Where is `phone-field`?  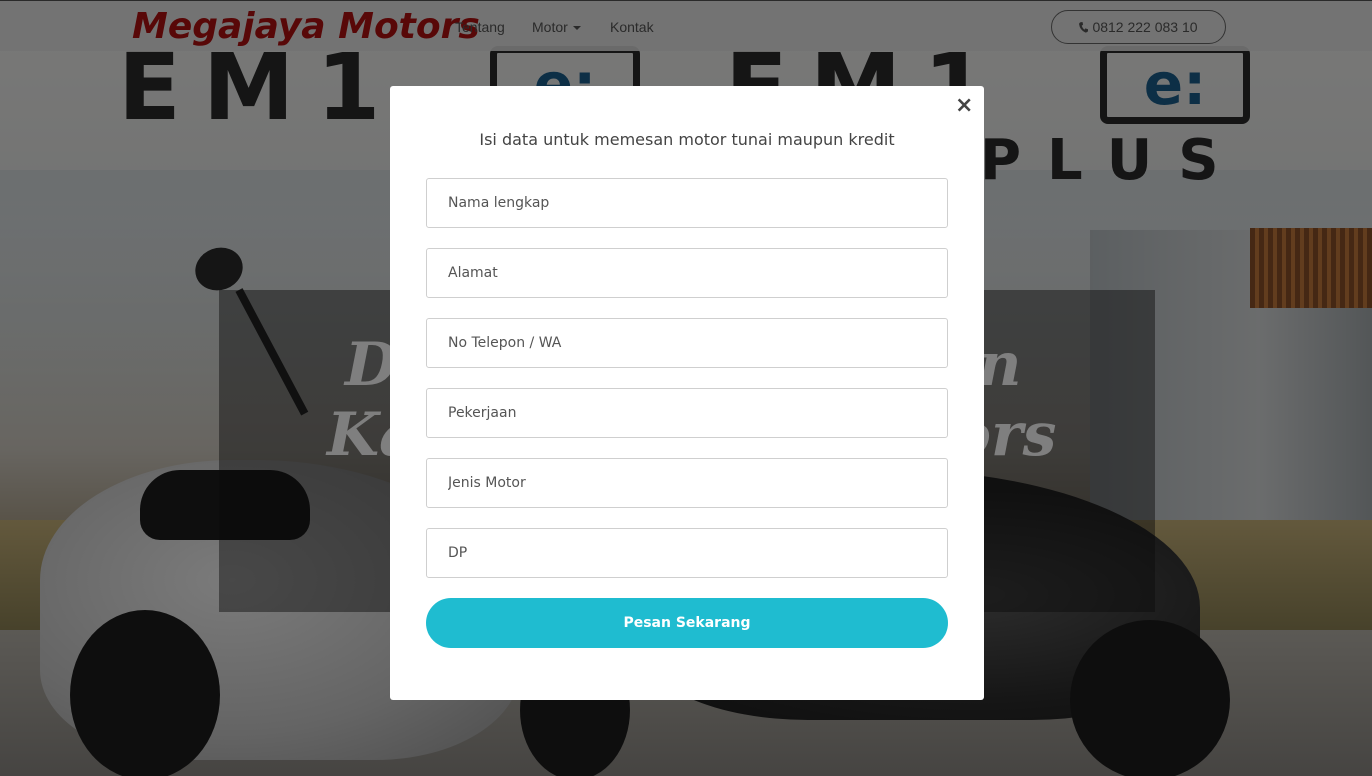 phone-field is located at coordinates (687, 343).